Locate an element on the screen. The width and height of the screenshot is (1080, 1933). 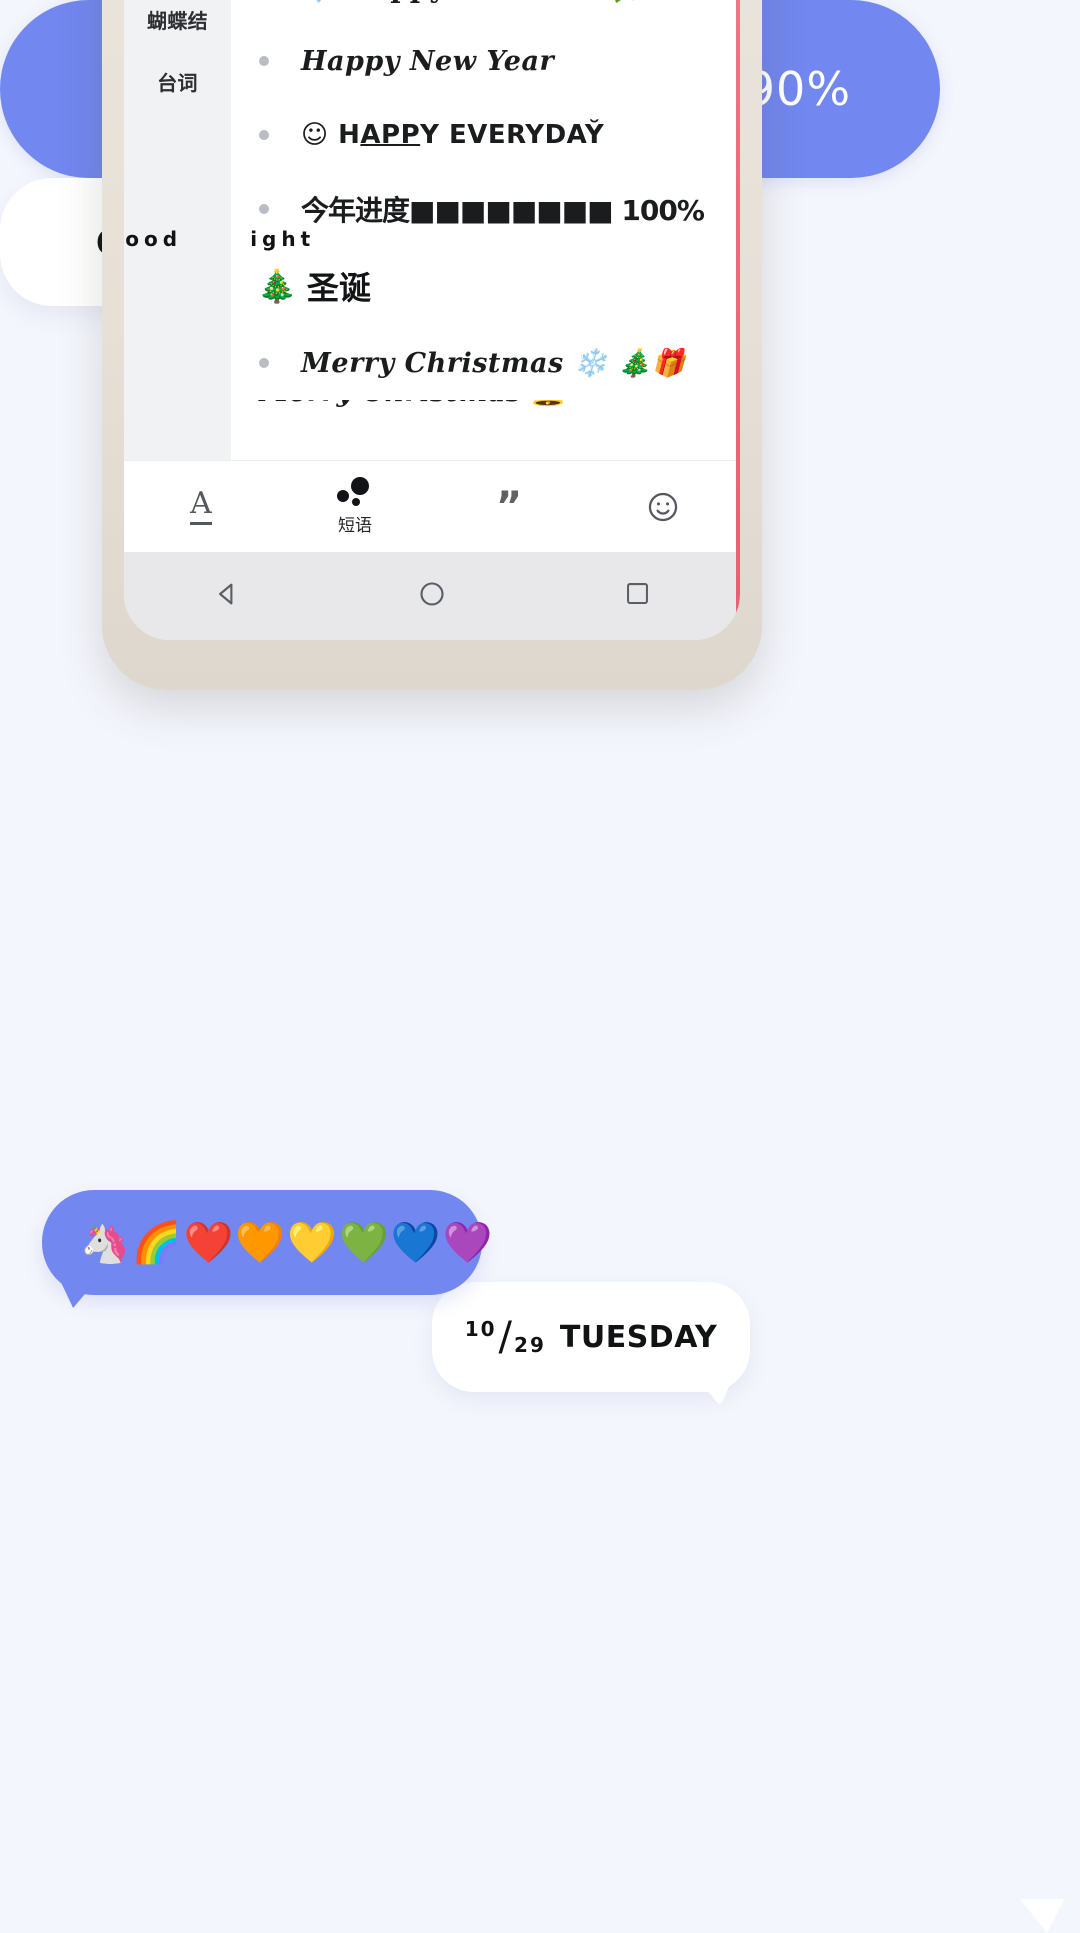
keyboard-toolbar: A 短语 ” is located at coordinates (432, 506).